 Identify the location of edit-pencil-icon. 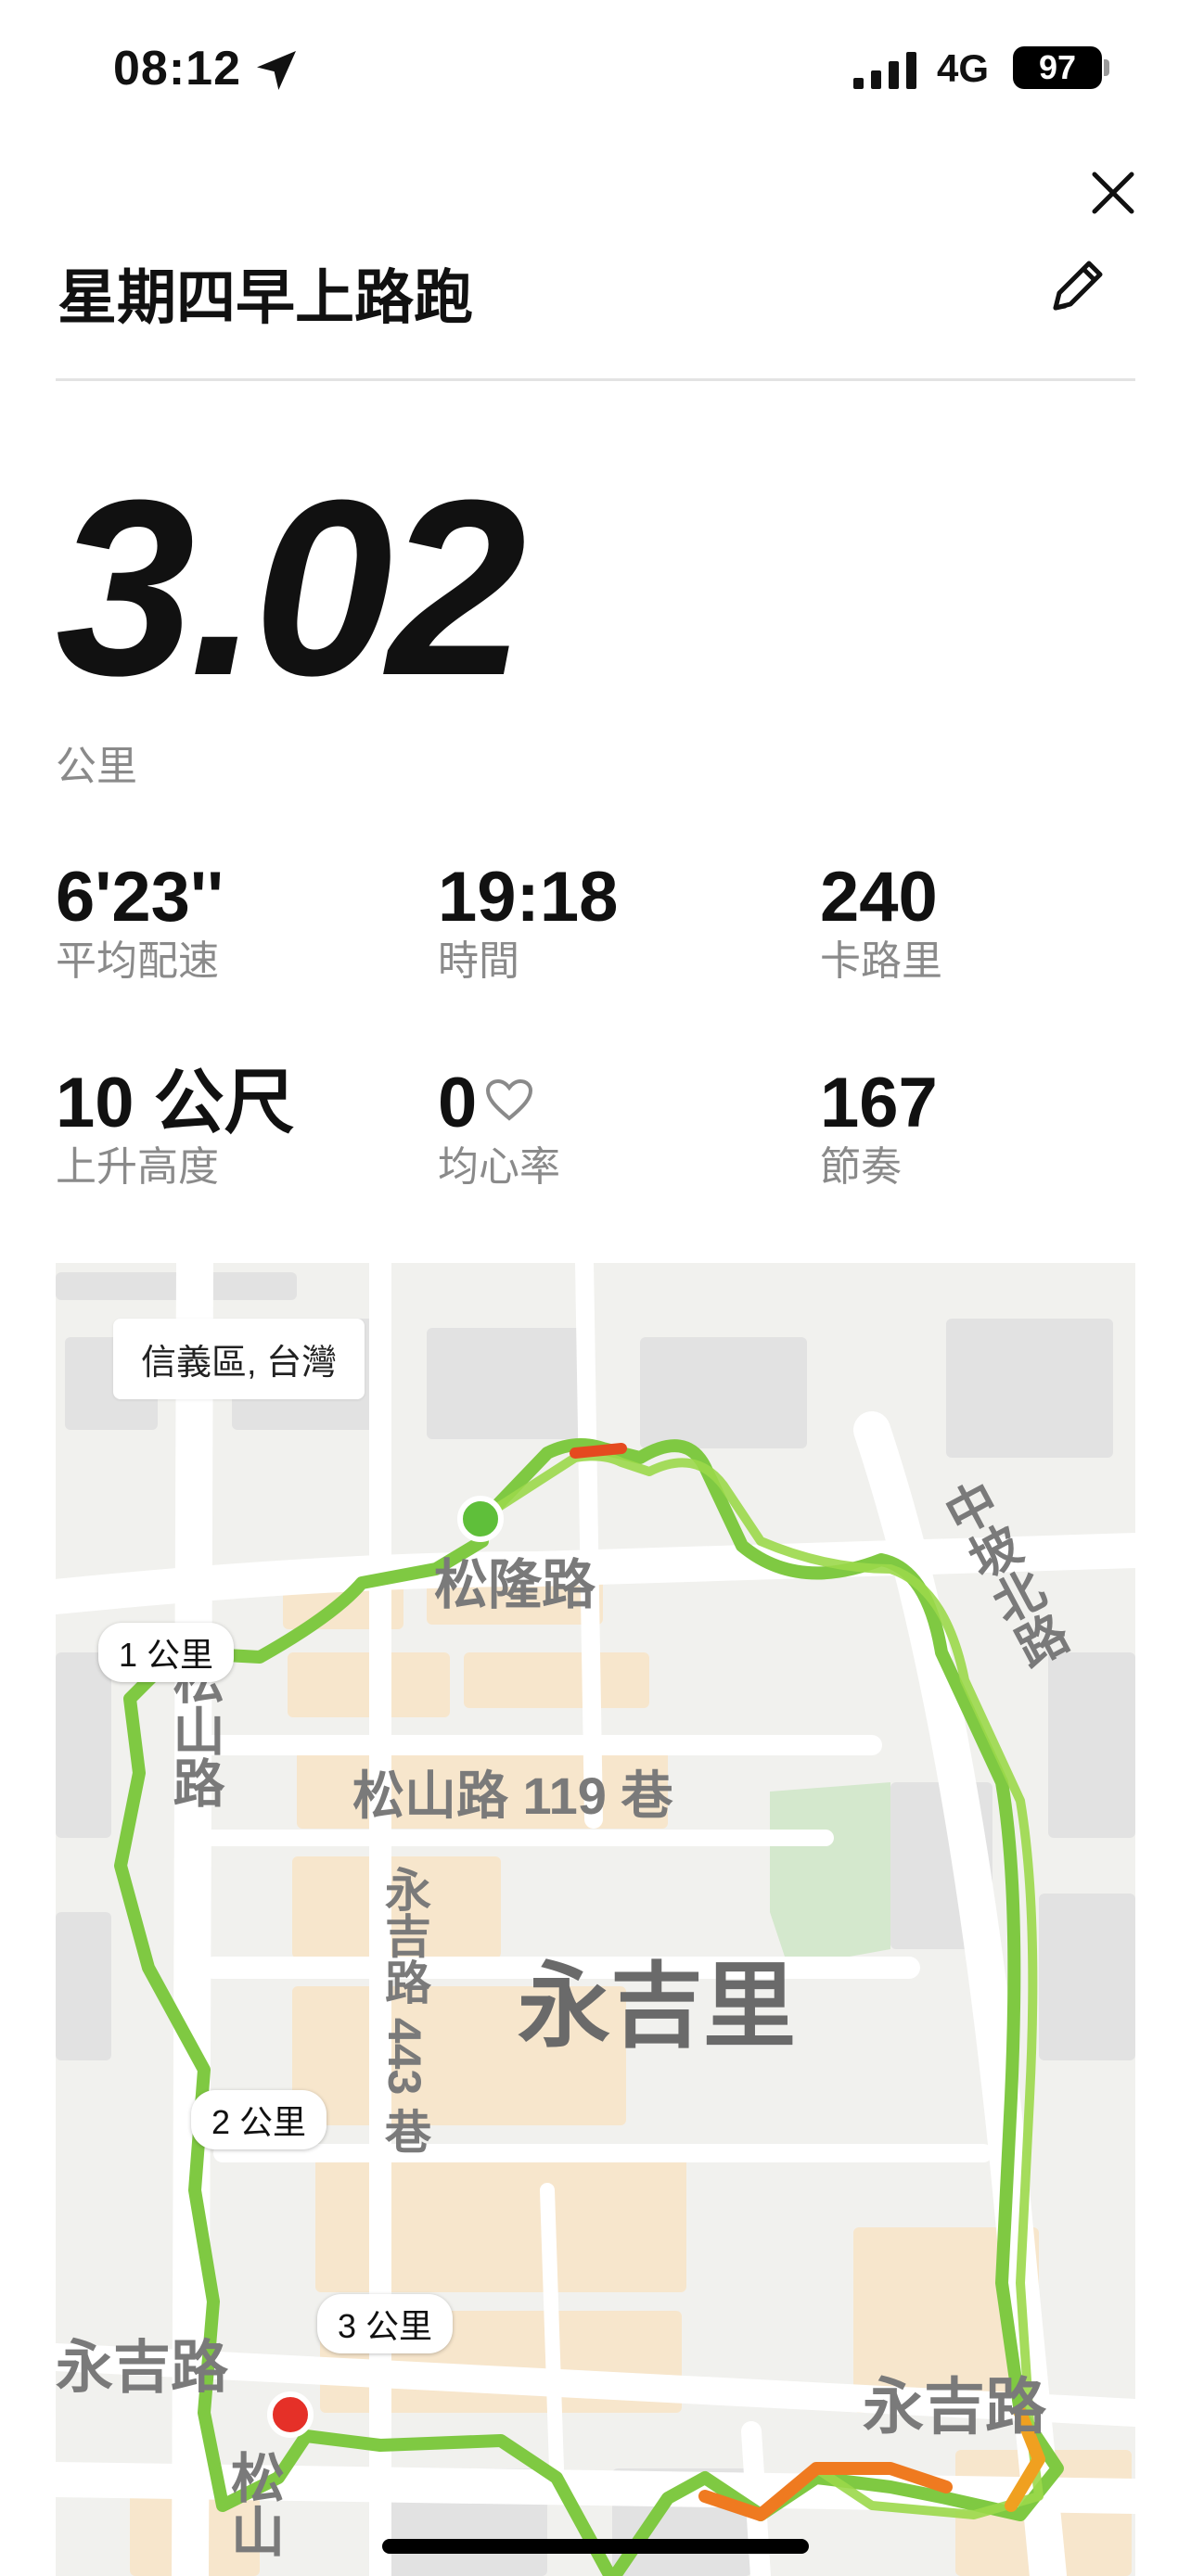
(1076, 287).